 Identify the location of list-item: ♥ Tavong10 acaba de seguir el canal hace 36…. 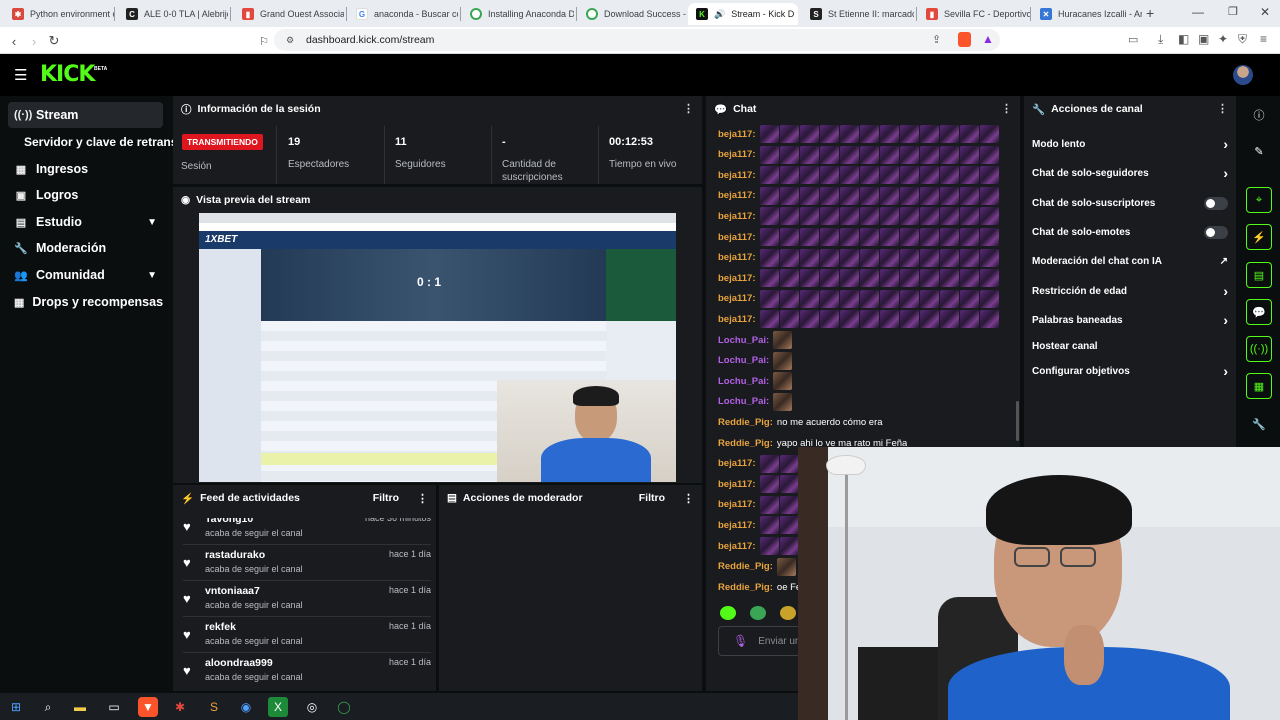
(307, 532).